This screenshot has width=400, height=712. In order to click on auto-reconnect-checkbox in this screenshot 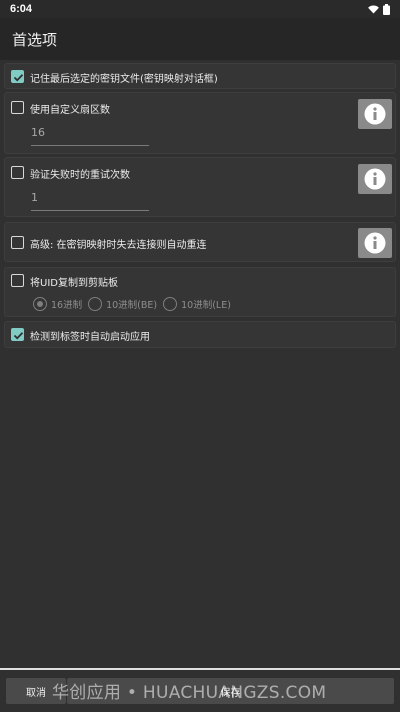, I will do `click(17, 242)`.